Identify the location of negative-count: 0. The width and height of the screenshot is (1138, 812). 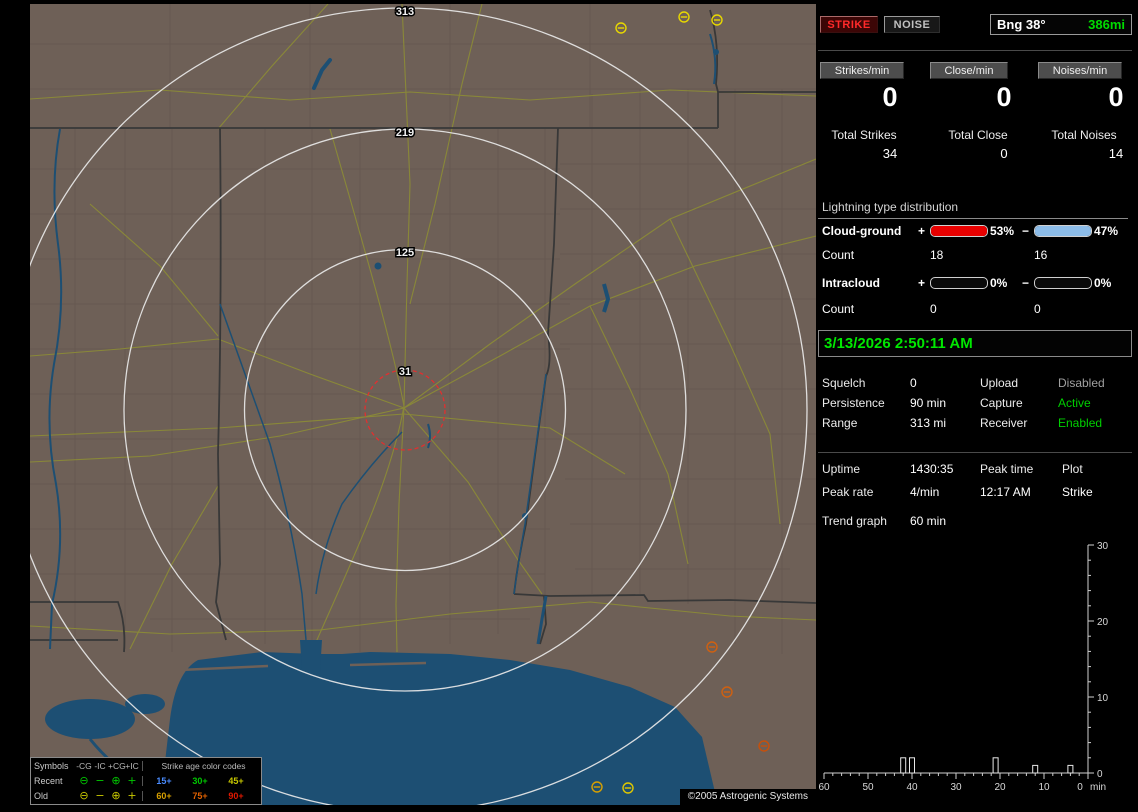
(1037, 309).